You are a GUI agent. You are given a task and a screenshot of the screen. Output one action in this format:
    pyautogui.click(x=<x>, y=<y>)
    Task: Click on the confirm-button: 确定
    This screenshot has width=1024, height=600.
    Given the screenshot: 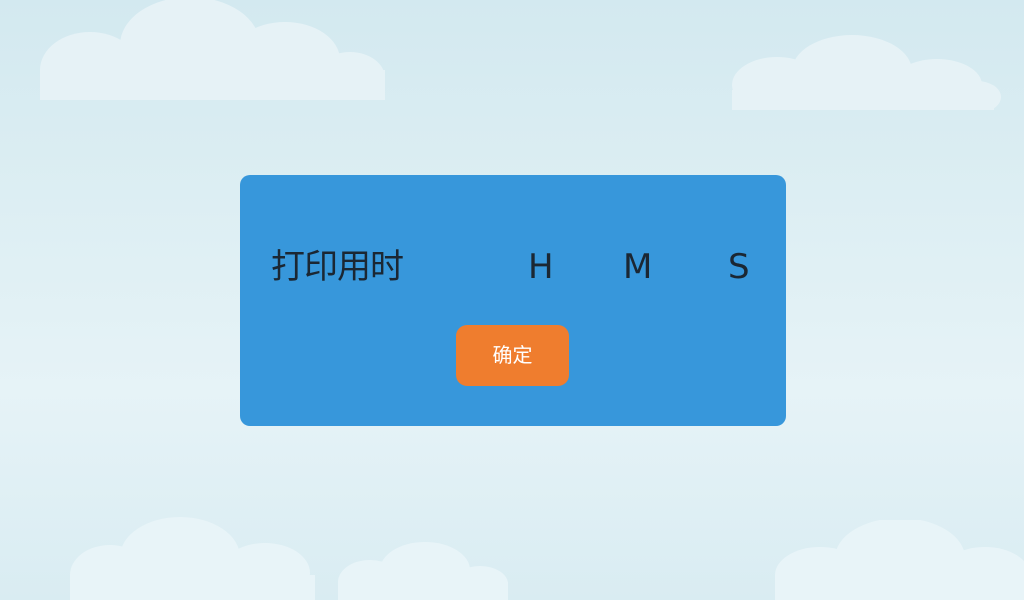 What is the action you would take?
    pyautogui.click(x=512, y=355)
    